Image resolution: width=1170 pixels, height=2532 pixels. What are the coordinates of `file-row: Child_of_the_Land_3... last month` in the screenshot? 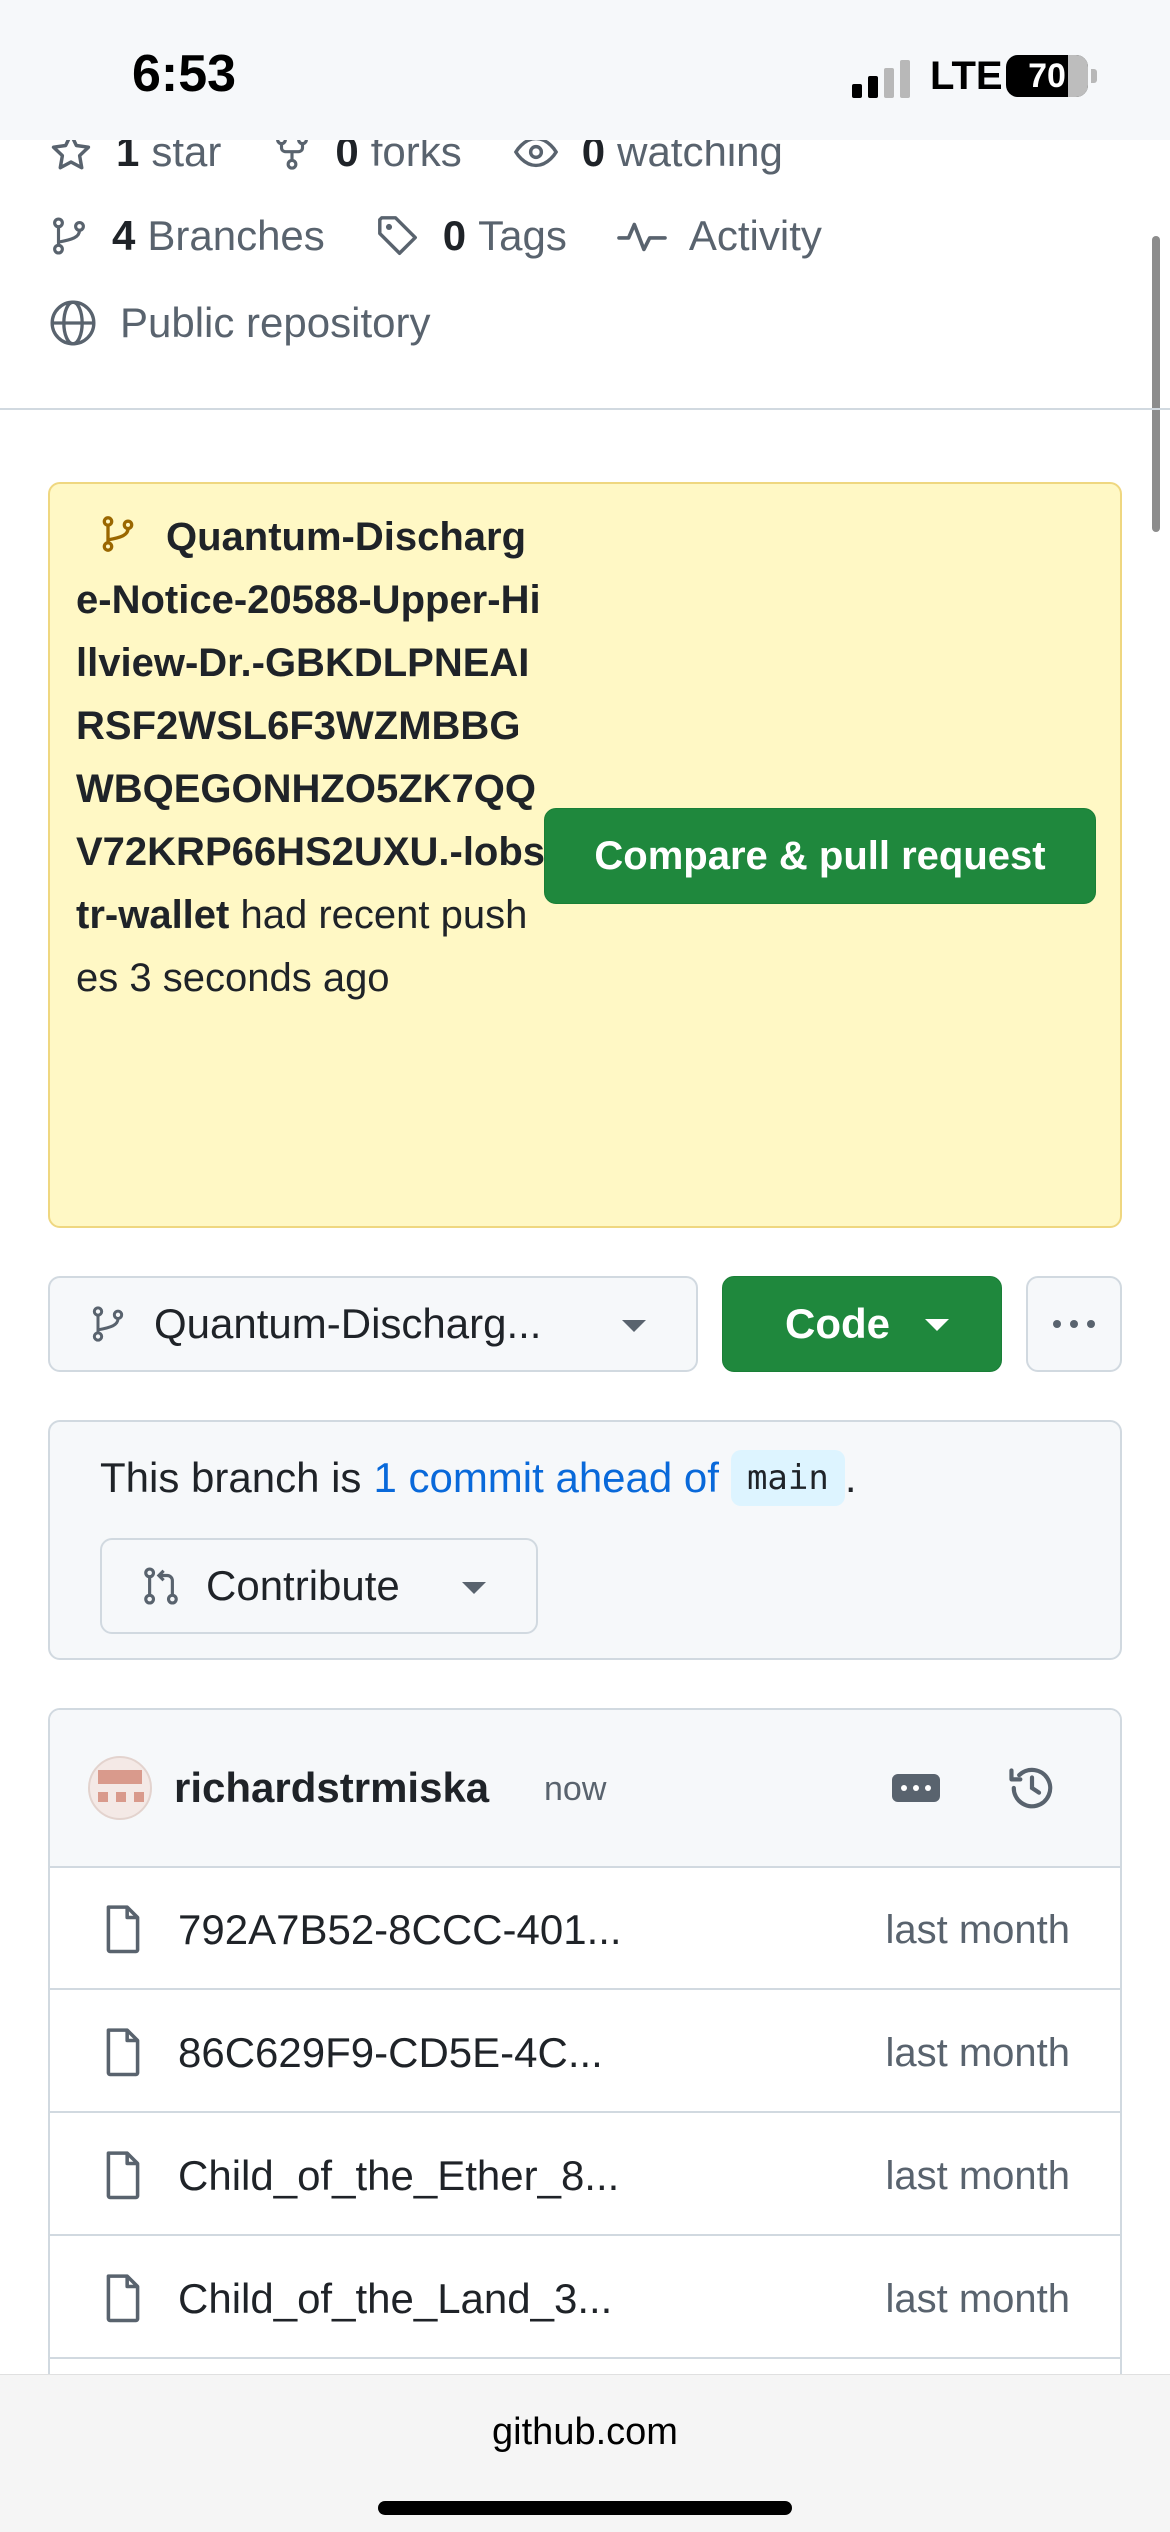 It's located at (585, 2298).